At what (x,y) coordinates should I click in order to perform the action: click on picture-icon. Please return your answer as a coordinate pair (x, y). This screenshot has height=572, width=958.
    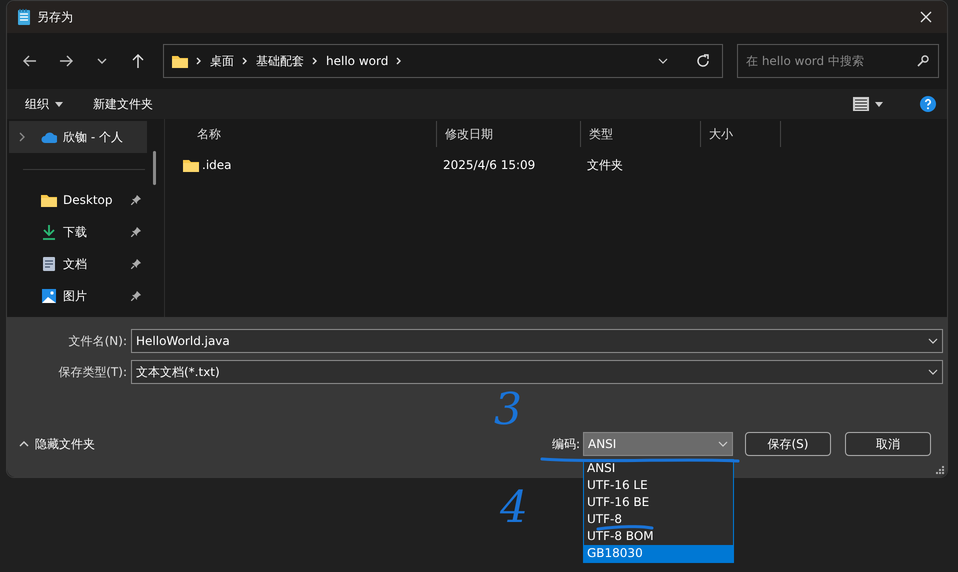
    Looking at the image, I should click on (49, 296).